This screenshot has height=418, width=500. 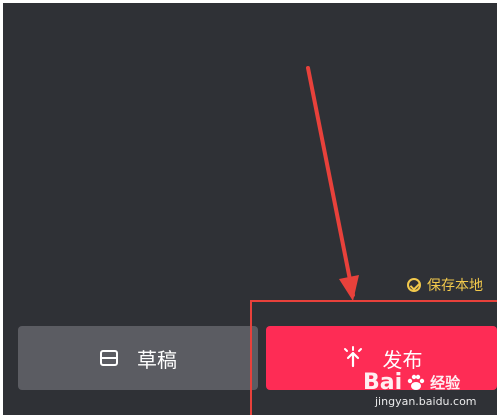 I want to click on check-circle-icon, so click(x=414, y=285).